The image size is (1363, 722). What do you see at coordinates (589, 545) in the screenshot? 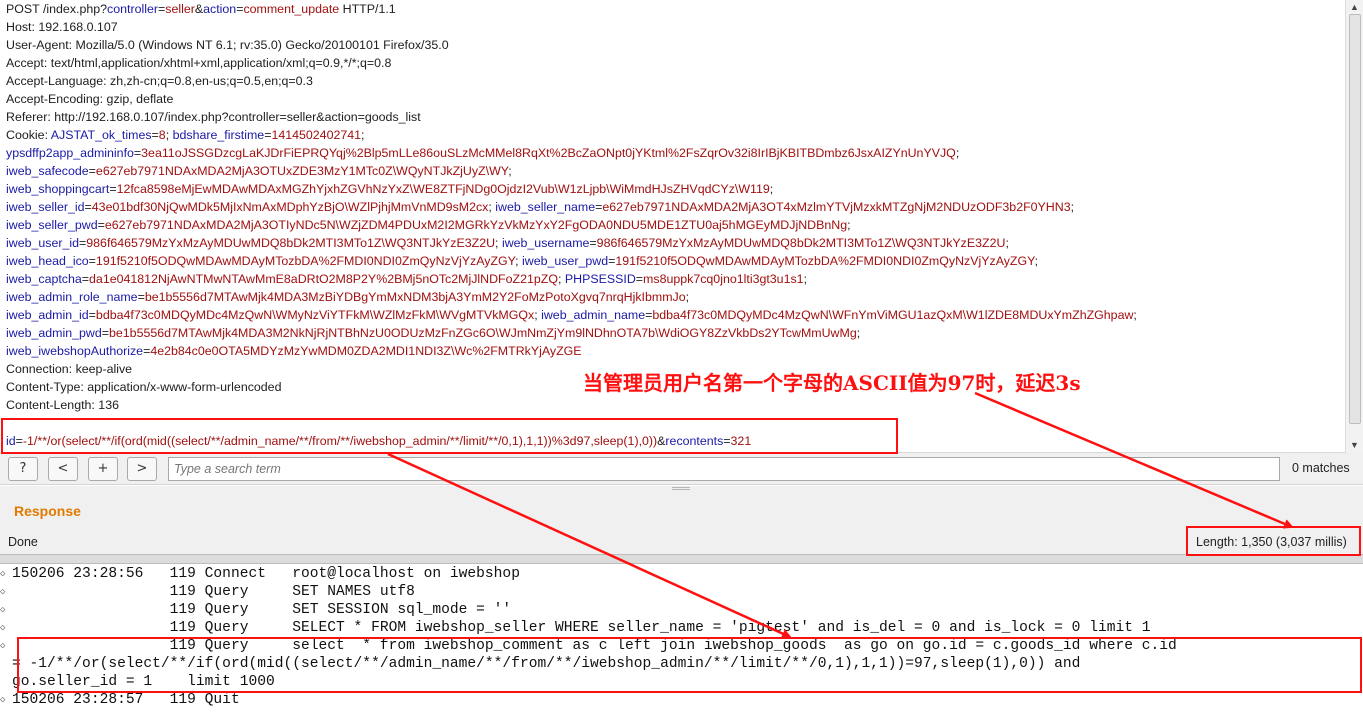
I see `arrow-to-log-query` at bounding box center [589, 545].